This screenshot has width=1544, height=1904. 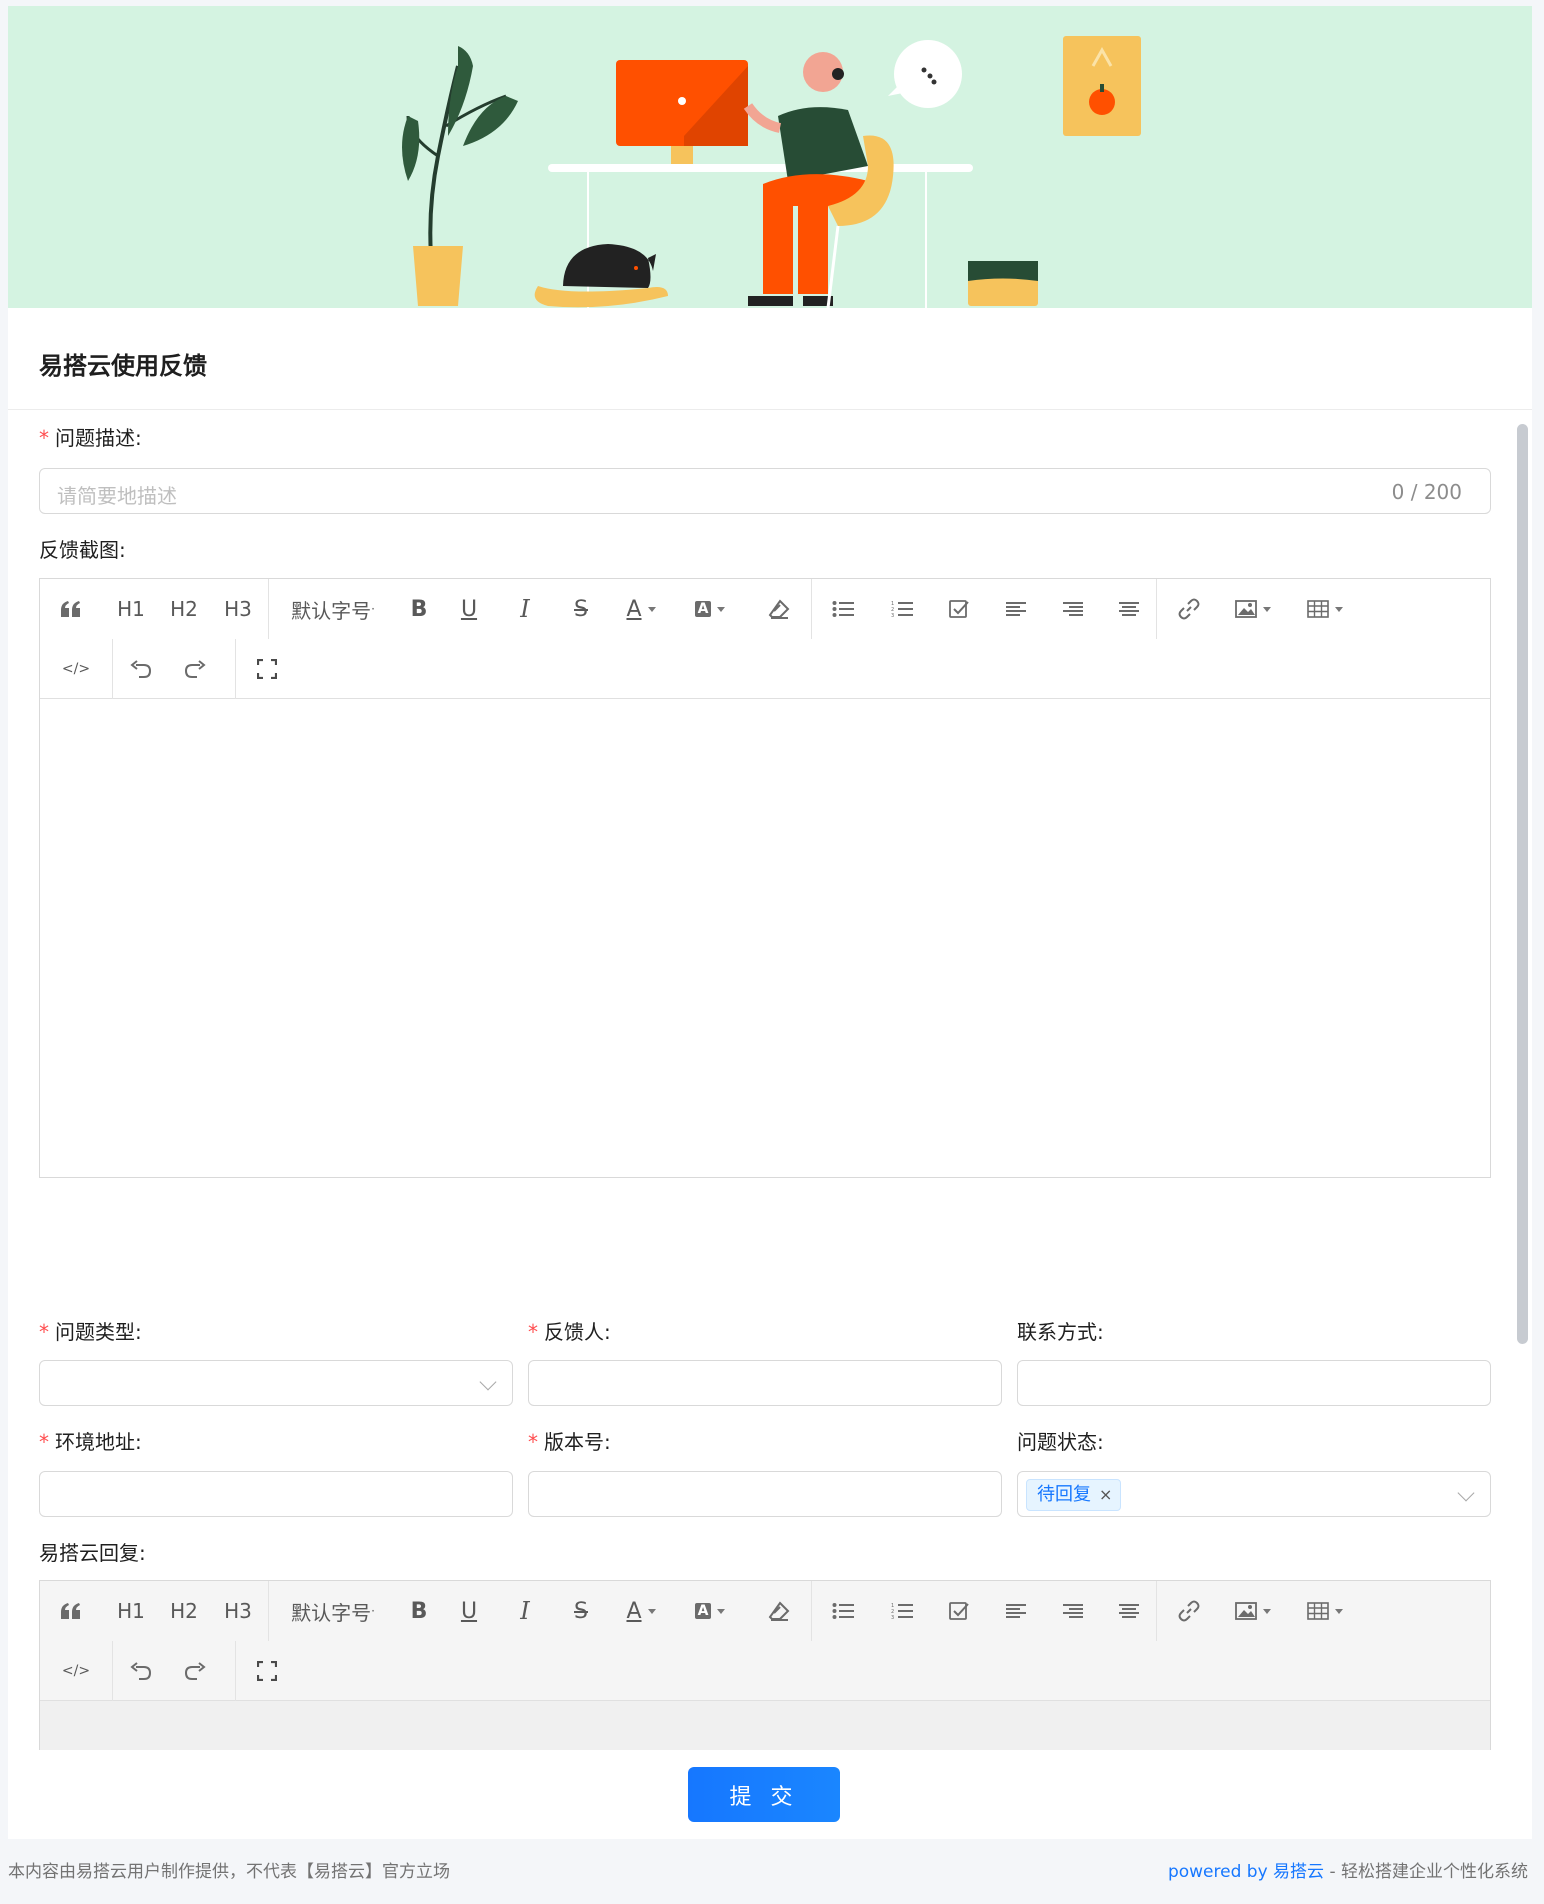 What do you see at coordinates (765, 491) in the screenshot?
I see `problem-desc-input: 请简要地描述 0 / 200` at bounding box center [765, 491].